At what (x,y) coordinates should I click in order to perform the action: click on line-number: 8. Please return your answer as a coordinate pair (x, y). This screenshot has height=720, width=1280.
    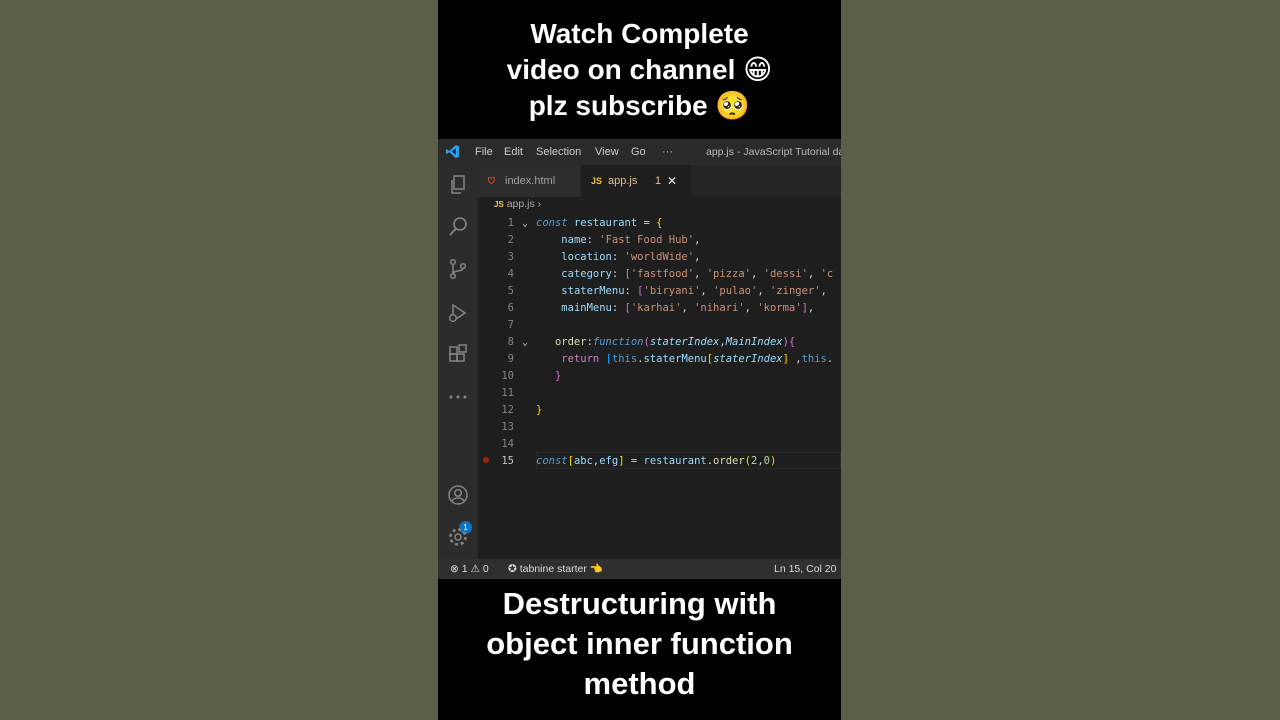
    Looking at the image, I should click on (510, 342).